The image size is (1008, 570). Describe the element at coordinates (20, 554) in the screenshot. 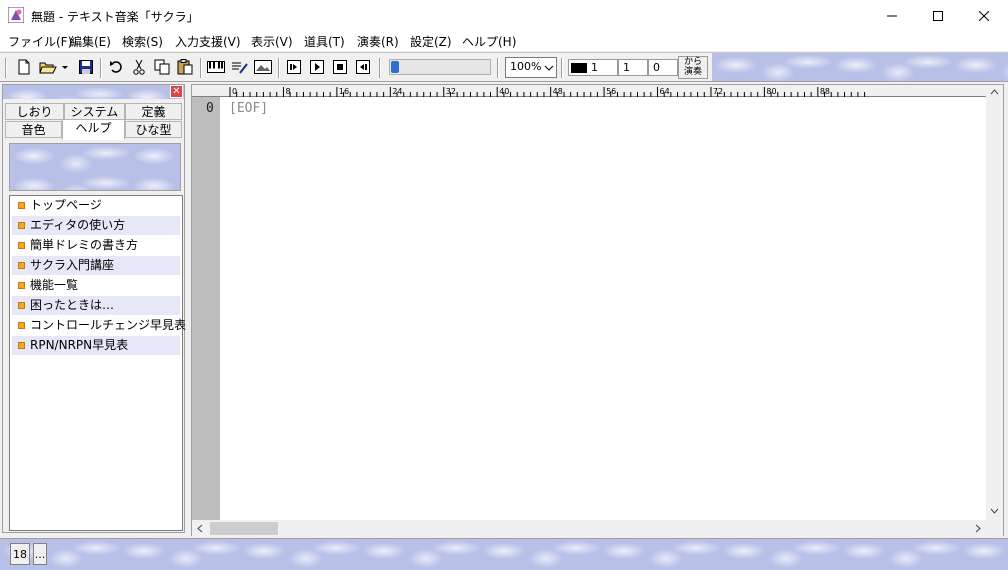

I see `status-line: 18` at that location.